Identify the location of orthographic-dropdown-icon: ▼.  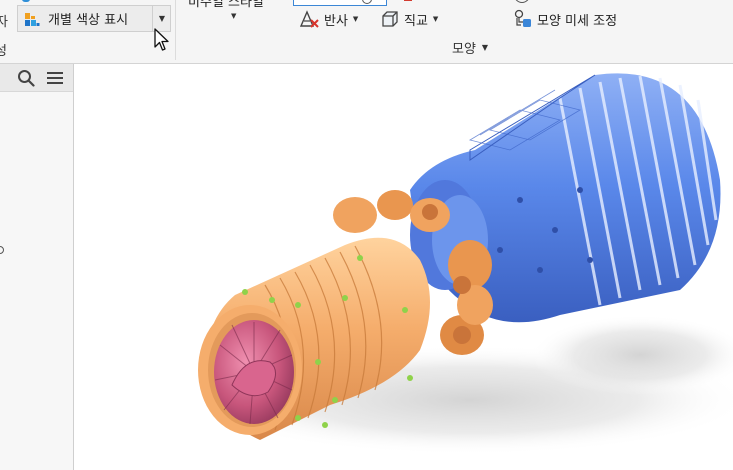
(435, 19).